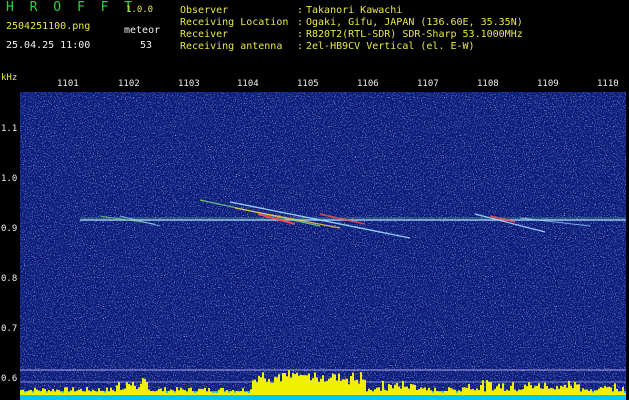 The image size is (629, 400). What do you see at coordinates (488, 84) in the screenshot?
I see `x-tick-label: 1108` at bounding box center [488, 84].